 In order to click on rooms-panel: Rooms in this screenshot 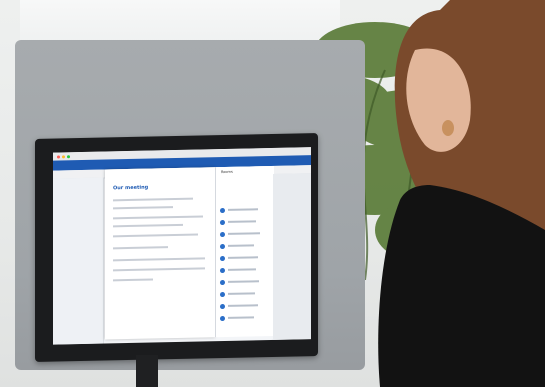, I will do `click(244, 251)`.